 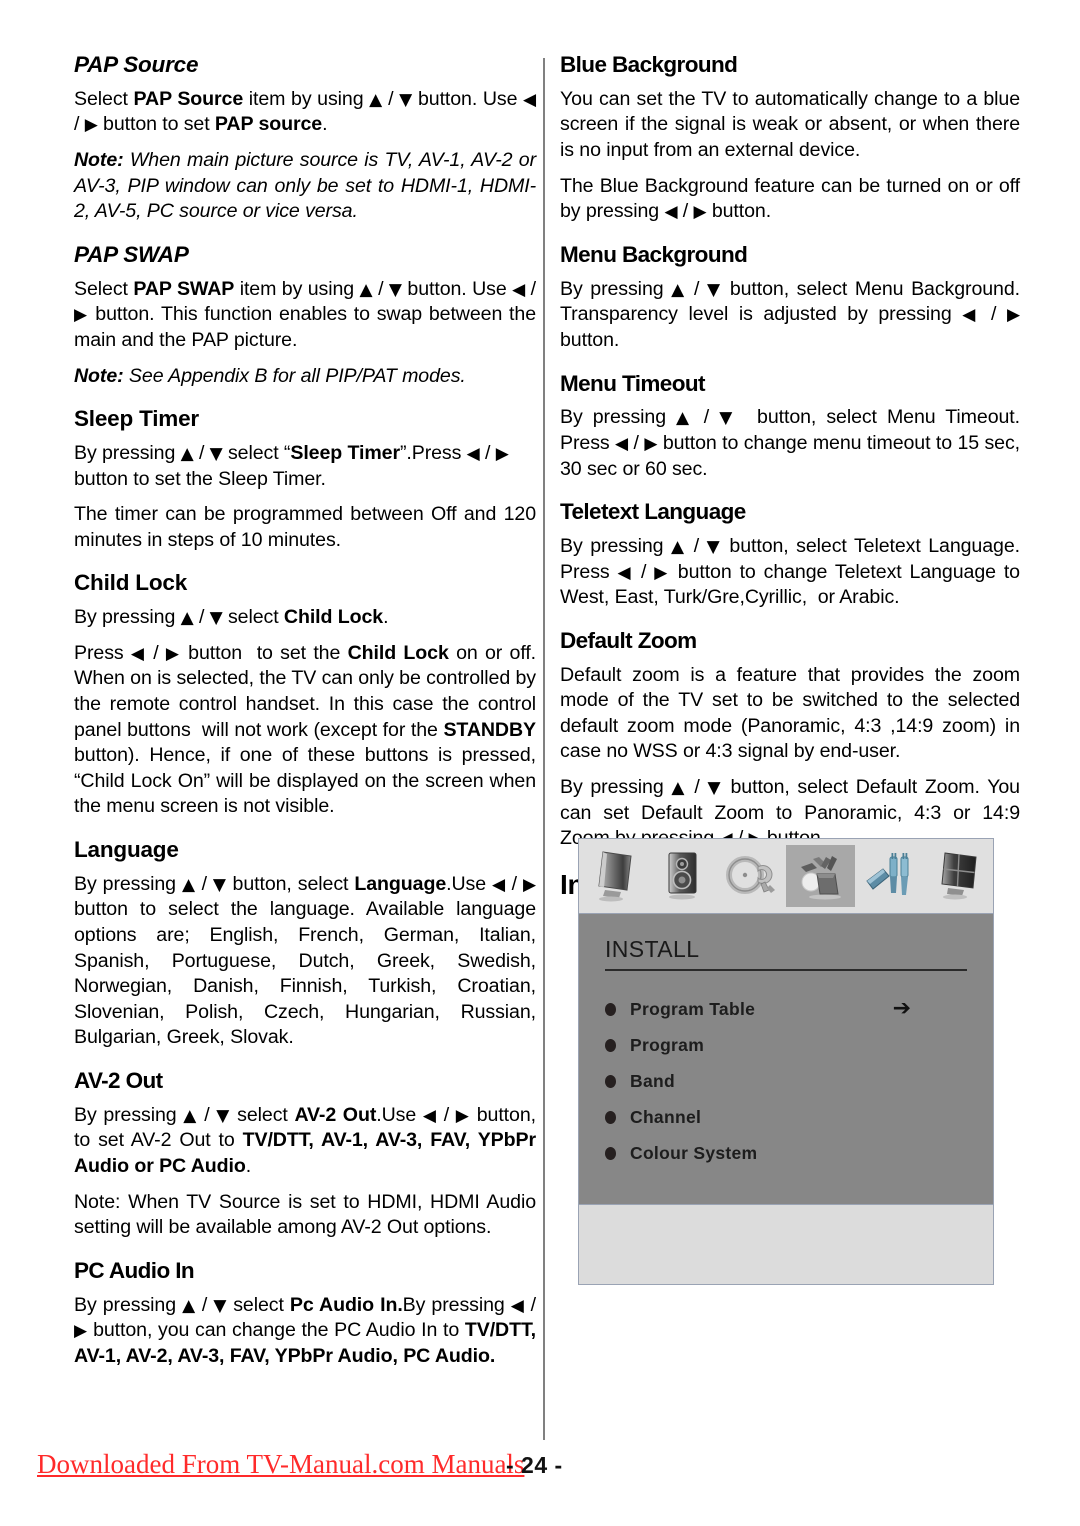 I want to click on osd-title-rule, so click(x=786, y=970).